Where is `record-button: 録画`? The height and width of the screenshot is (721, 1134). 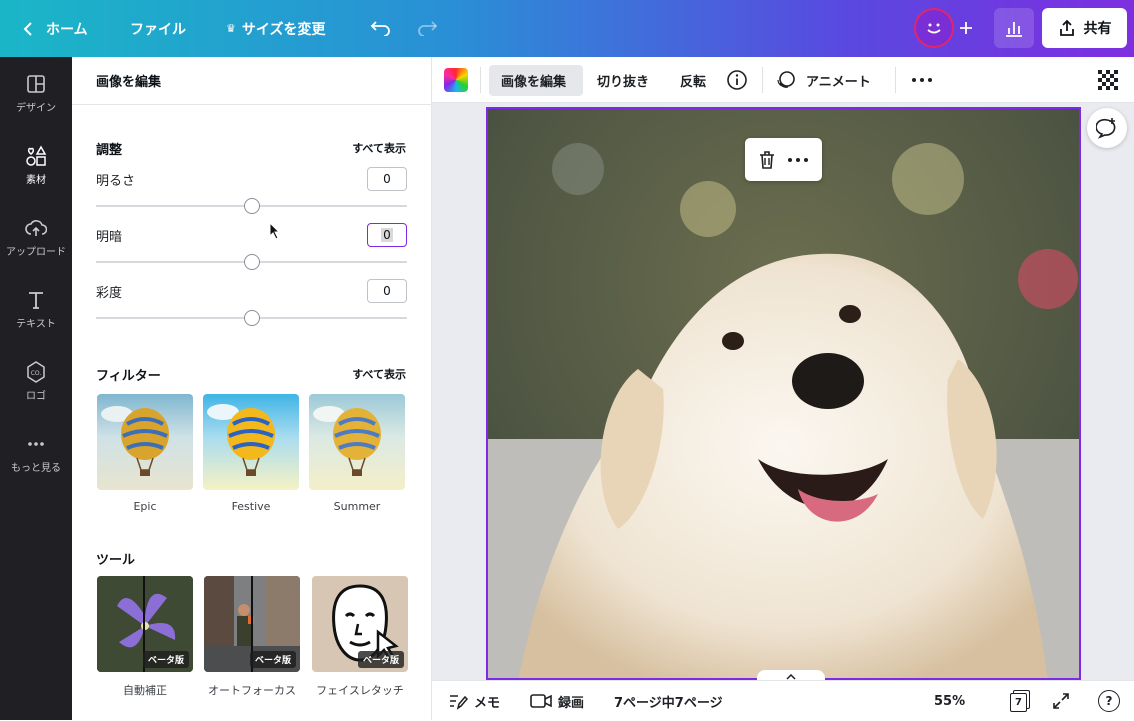 record-button: 録画 is located at coordinates (557, 701).